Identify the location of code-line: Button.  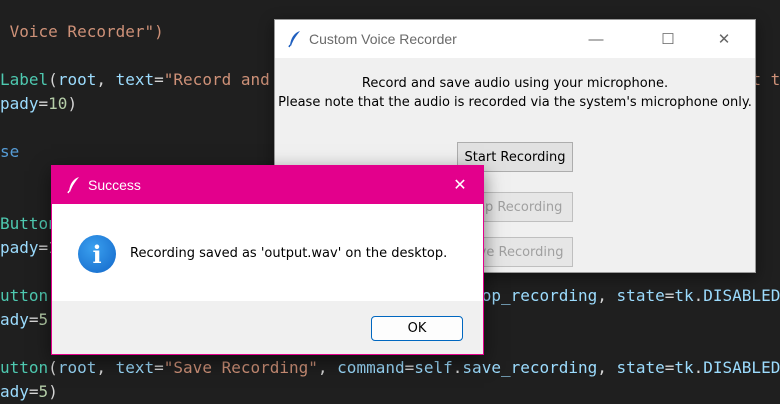
(29, 224).